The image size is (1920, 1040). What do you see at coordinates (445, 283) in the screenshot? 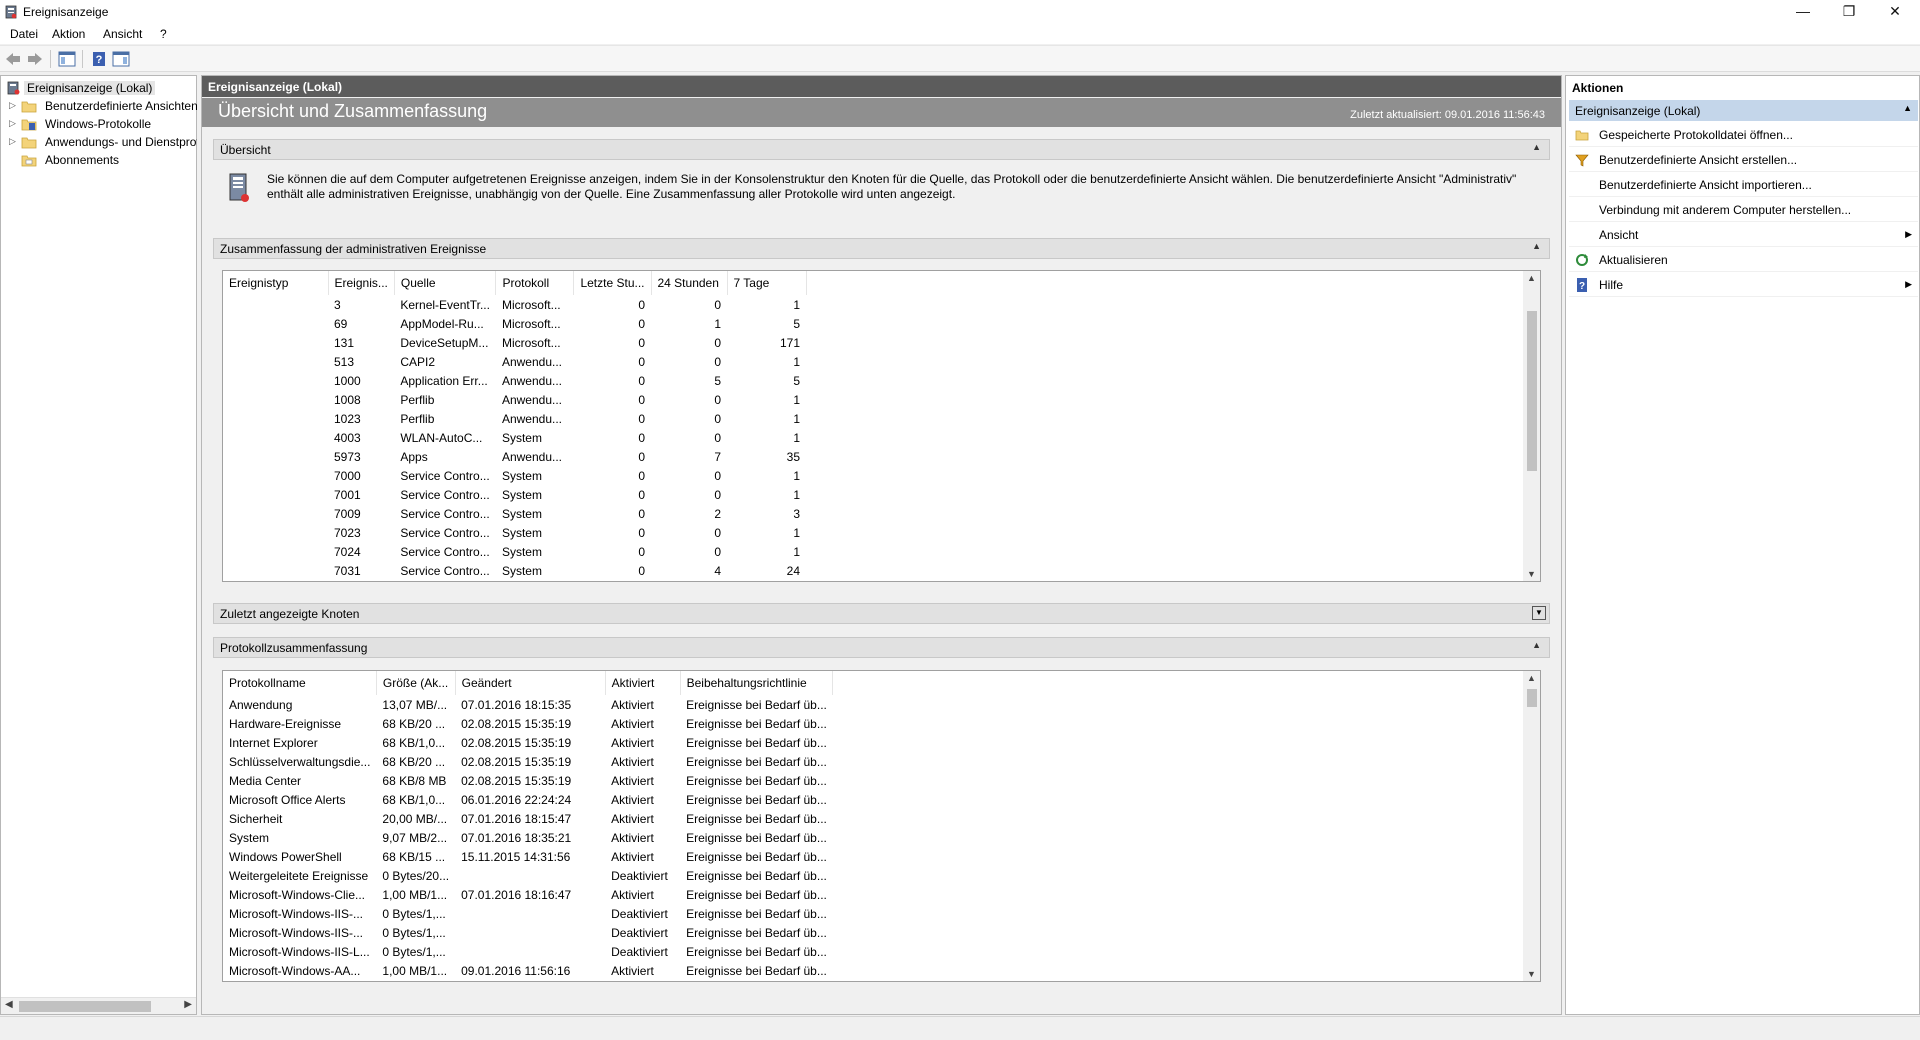
I see `column-header: Quelle` at bounding box center [445, 283].